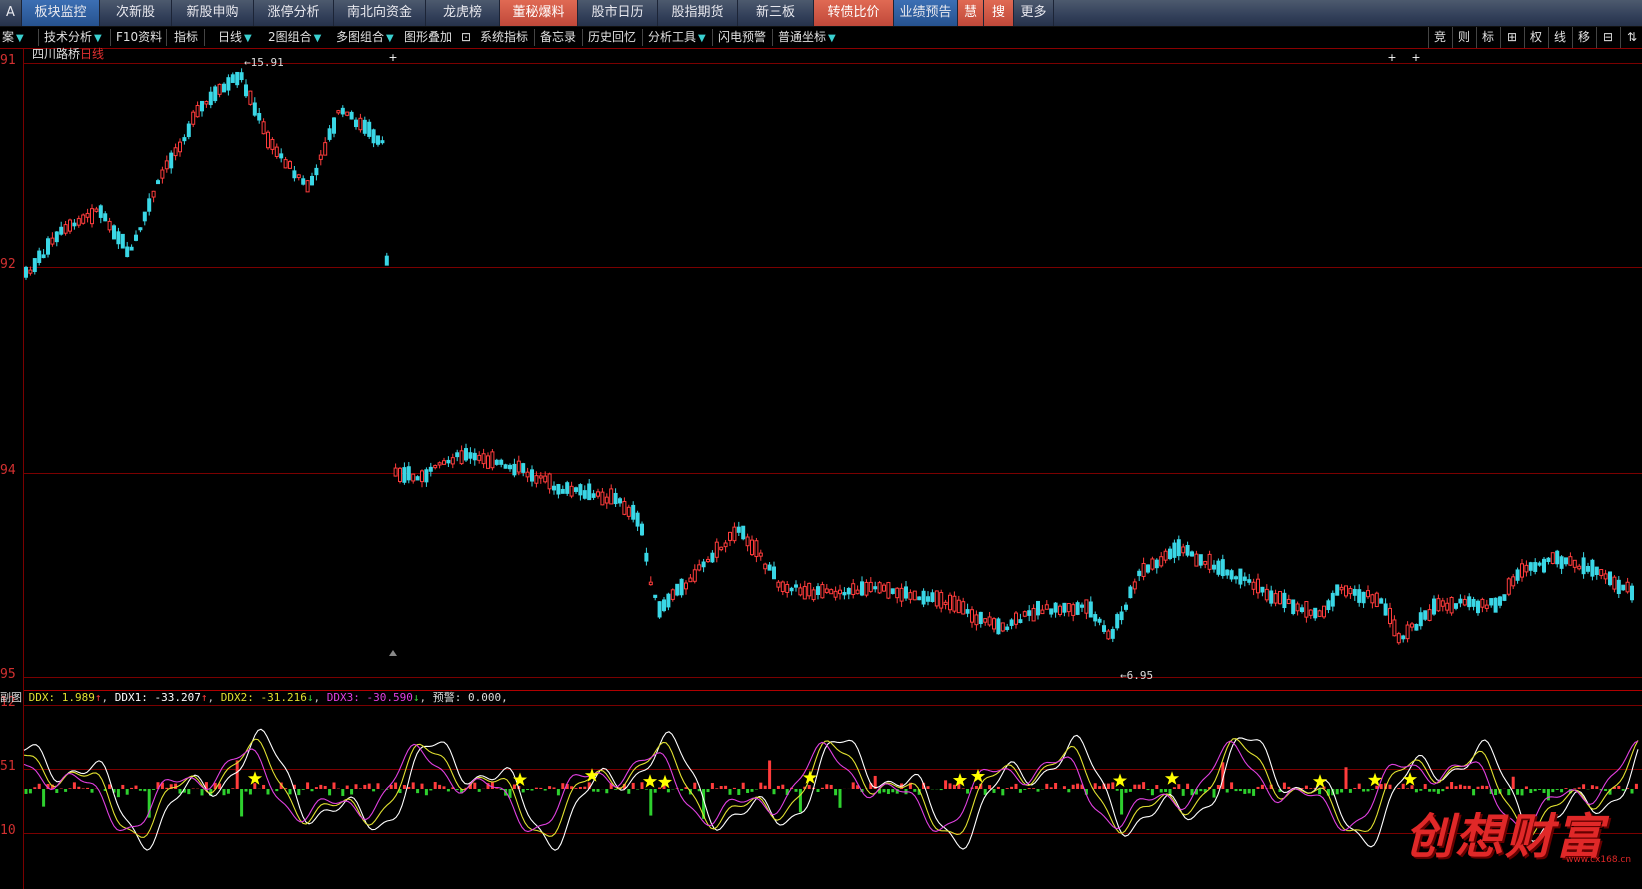 The width and height of the screenshot is (1642, 889). Describe the element at coordinates (1535, 37) in the screenshot. I see `toolbar-right-quan: 权` at that location.